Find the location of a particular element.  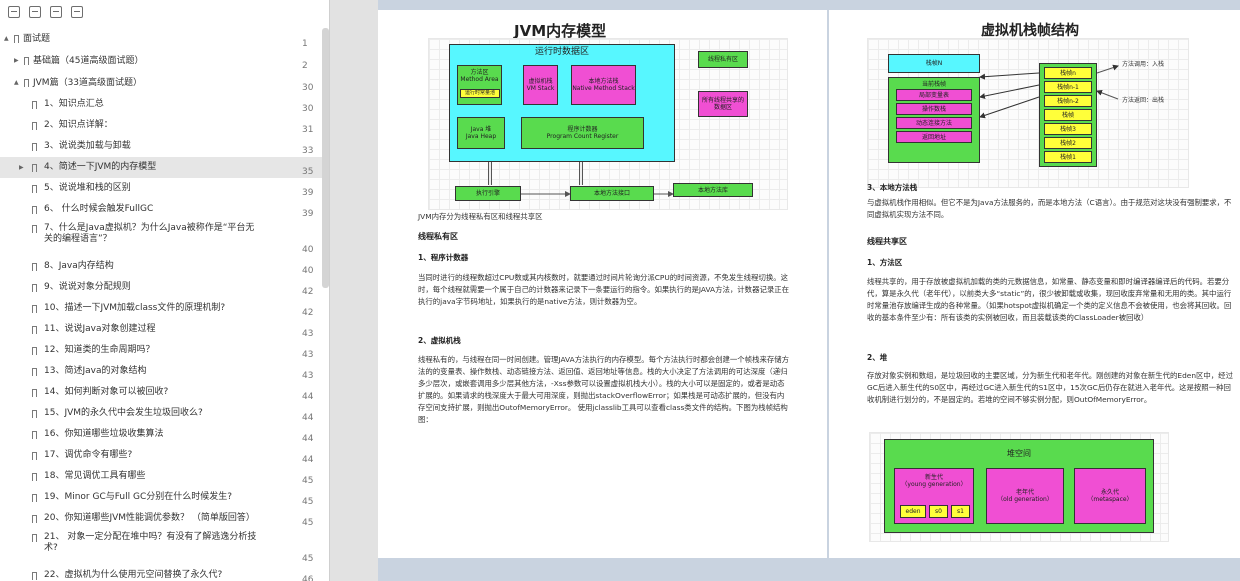

toc-item: 1、知识点汇总 30 is located at coordinates (161, 104).